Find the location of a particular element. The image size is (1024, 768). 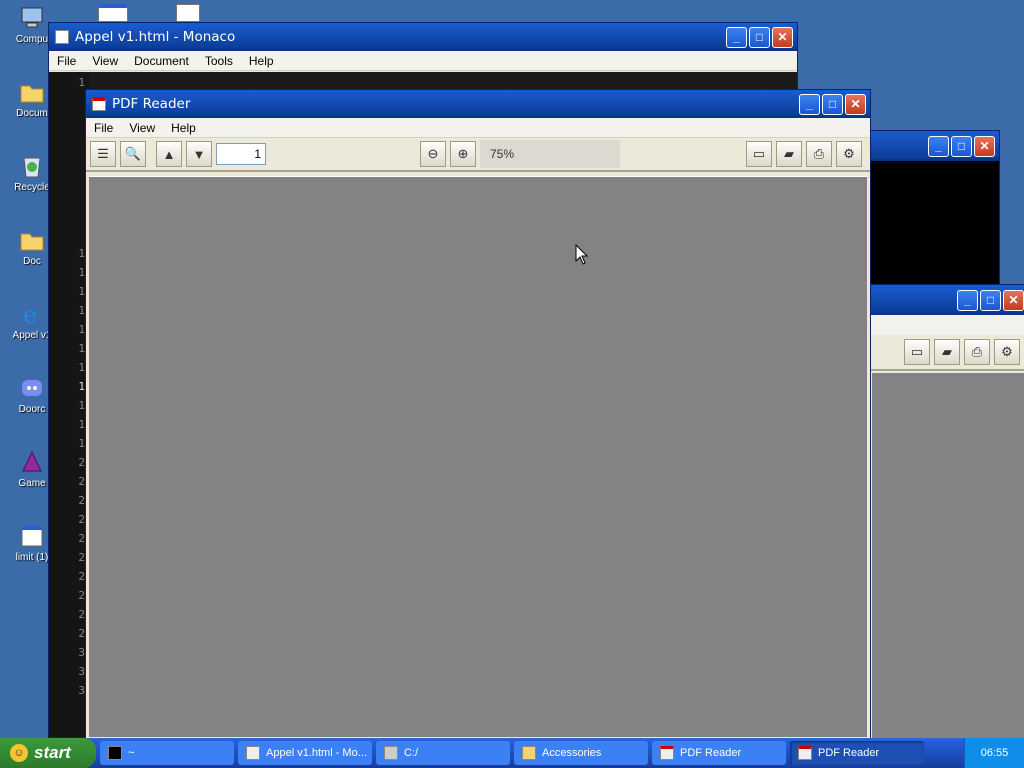

next-page-icon: ▼ is located at coordinates (199, 154).